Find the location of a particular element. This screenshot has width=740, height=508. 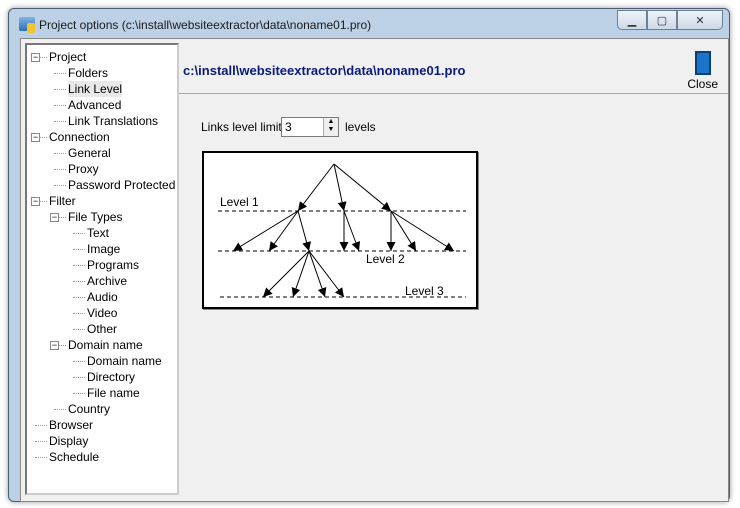

tree-item: File Types is located at coordinates (95, 217).